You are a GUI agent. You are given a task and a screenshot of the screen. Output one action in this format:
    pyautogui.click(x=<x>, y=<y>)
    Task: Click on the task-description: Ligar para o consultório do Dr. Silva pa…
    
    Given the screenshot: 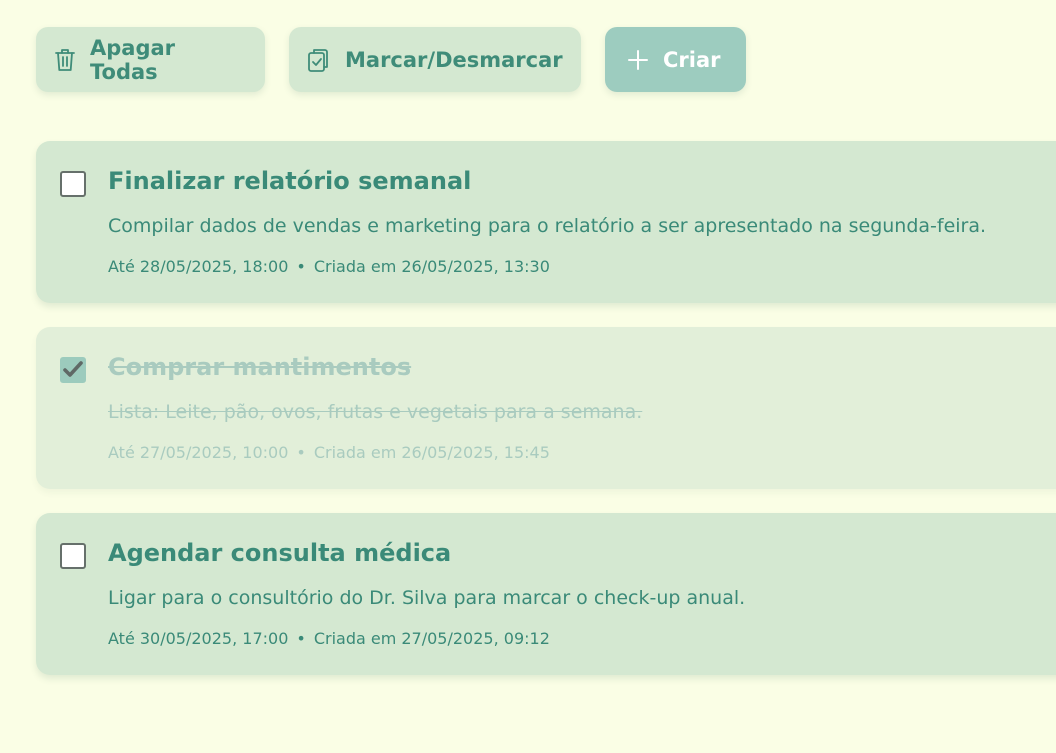 What is the action you would take?
    pyautogui.click(x=427, y=598)
    